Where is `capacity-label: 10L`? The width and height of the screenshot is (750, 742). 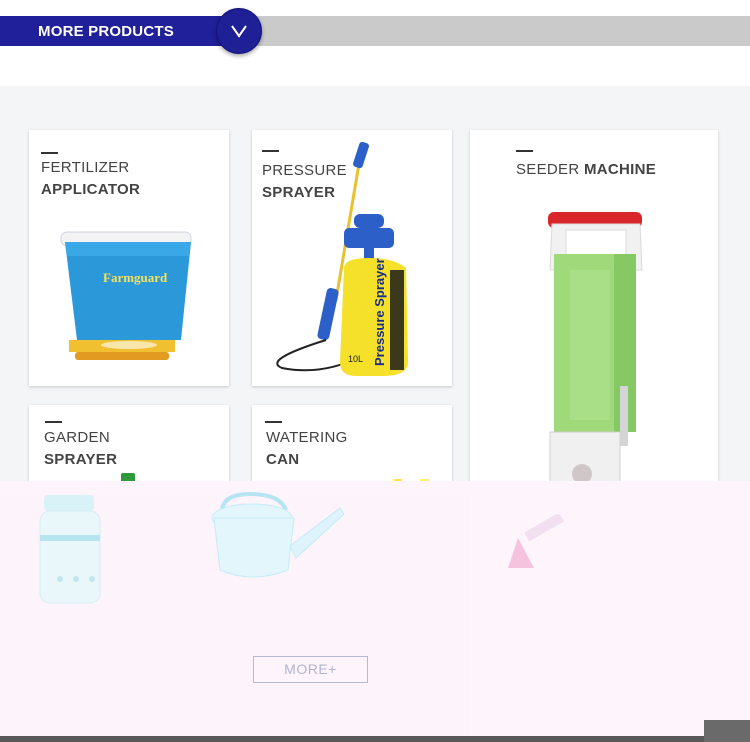 capacity-label: 10L is located at coordinates (355, 359).